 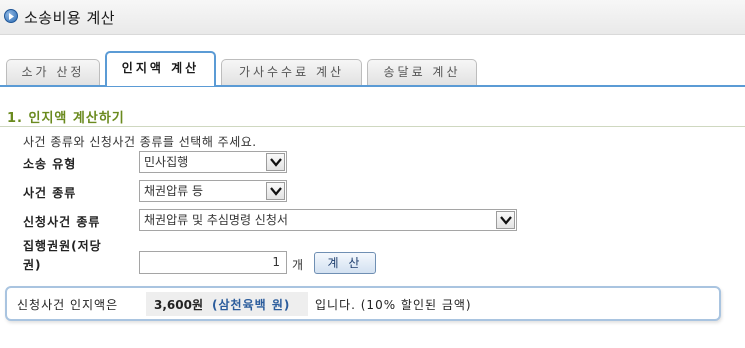 I want to click on title-bar: 소송비용 계산, so click(x=372, y=17).